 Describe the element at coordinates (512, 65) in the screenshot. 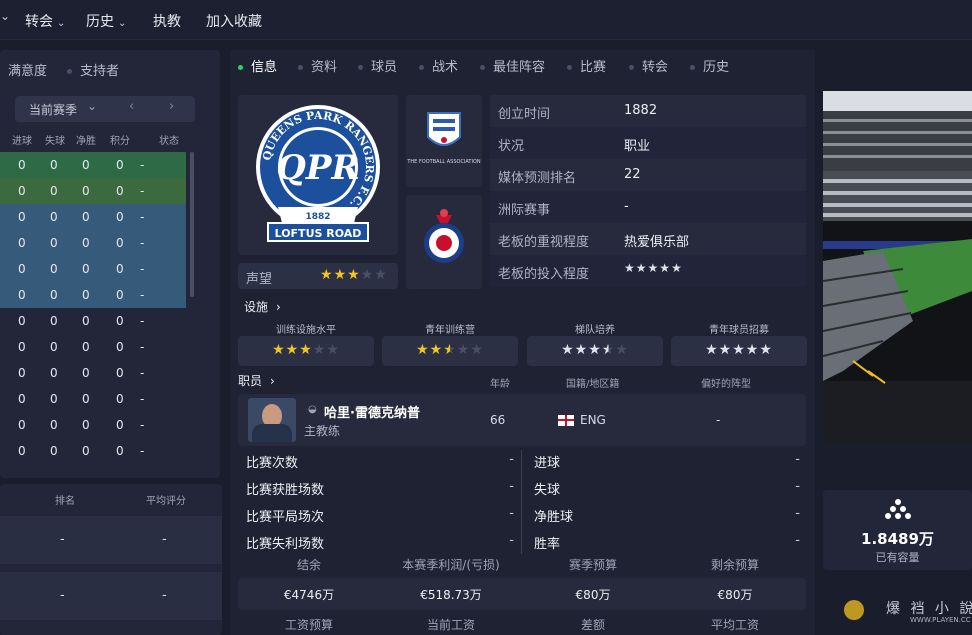

I see `tab-4: 最佳阵容` at that location.